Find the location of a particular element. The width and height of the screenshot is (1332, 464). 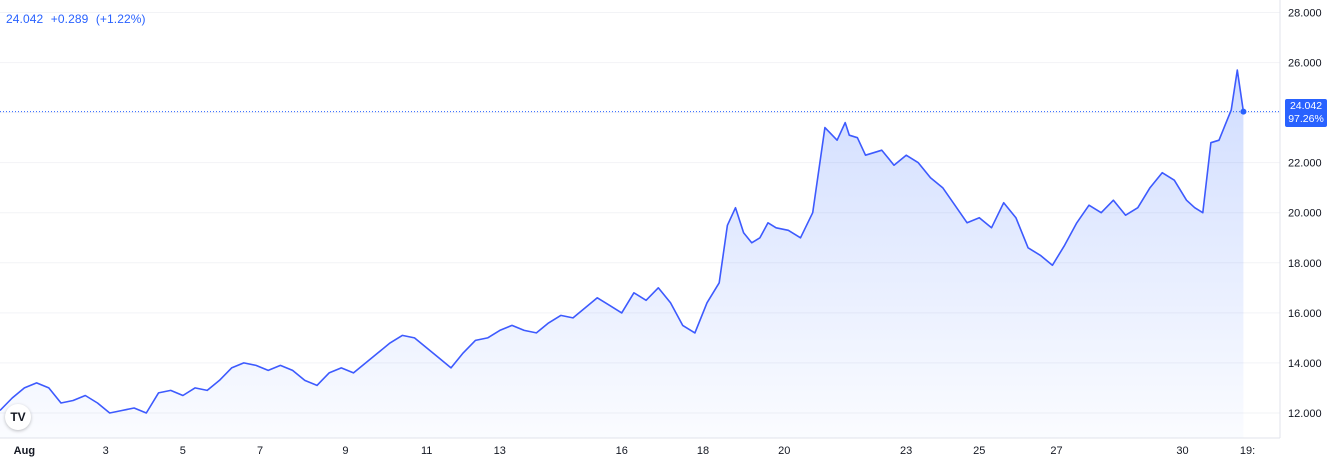

y-tick-label: 20.000 is located at coordinates (1305, 214).